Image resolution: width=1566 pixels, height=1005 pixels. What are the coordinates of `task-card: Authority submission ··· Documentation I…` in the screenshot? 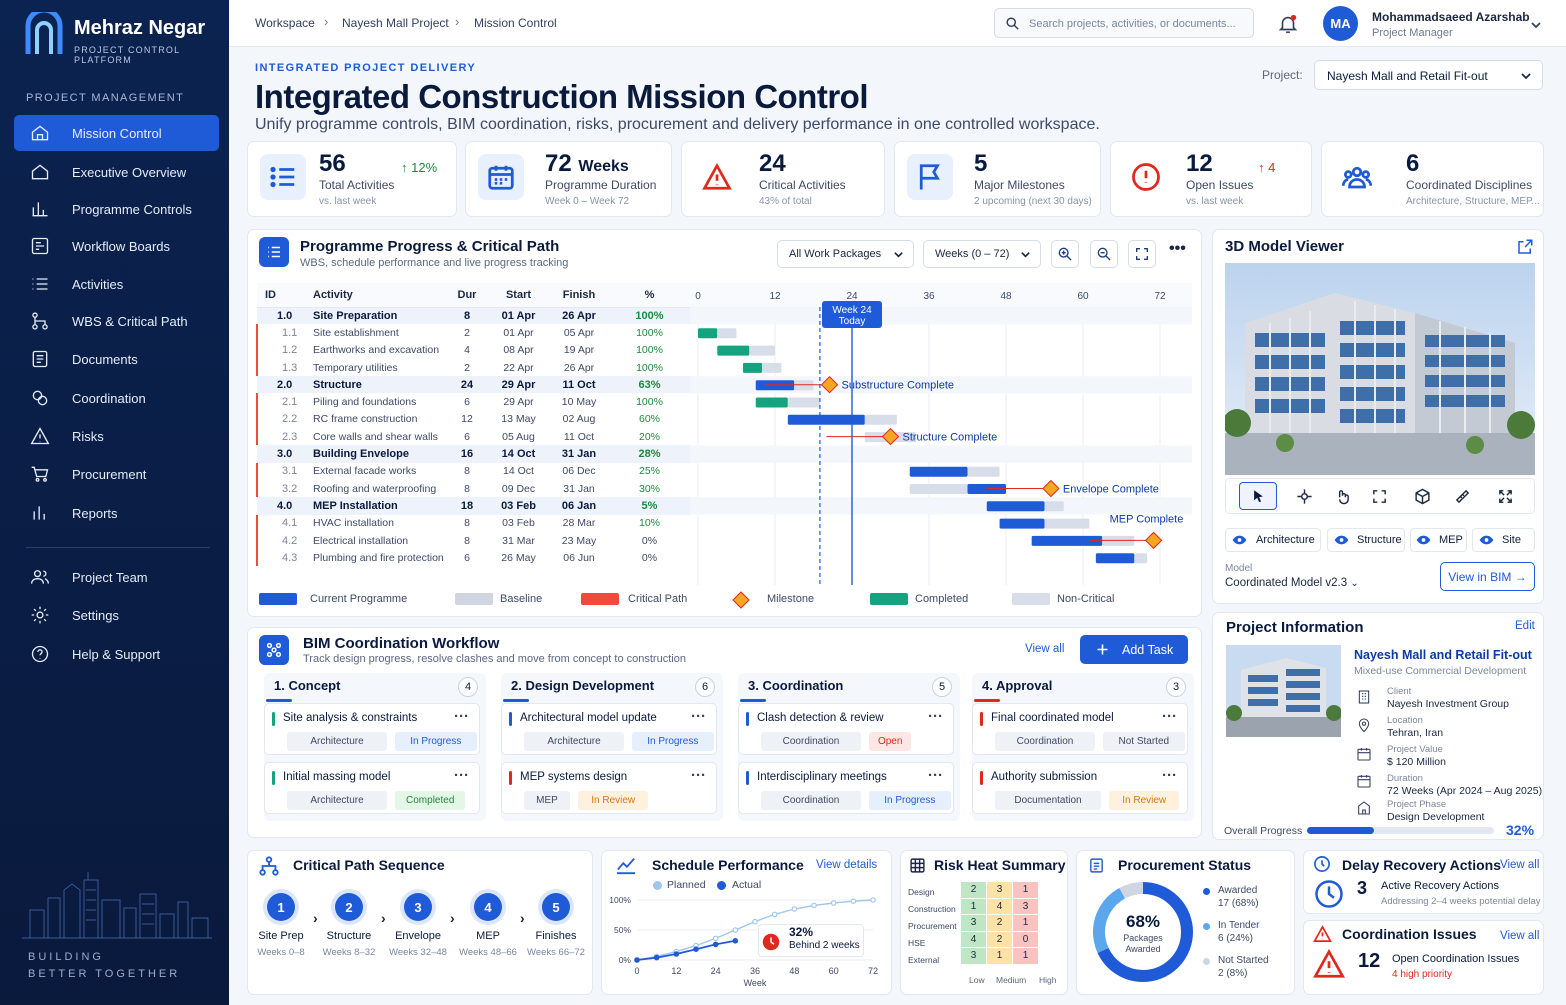 It's located at (1080, 788).